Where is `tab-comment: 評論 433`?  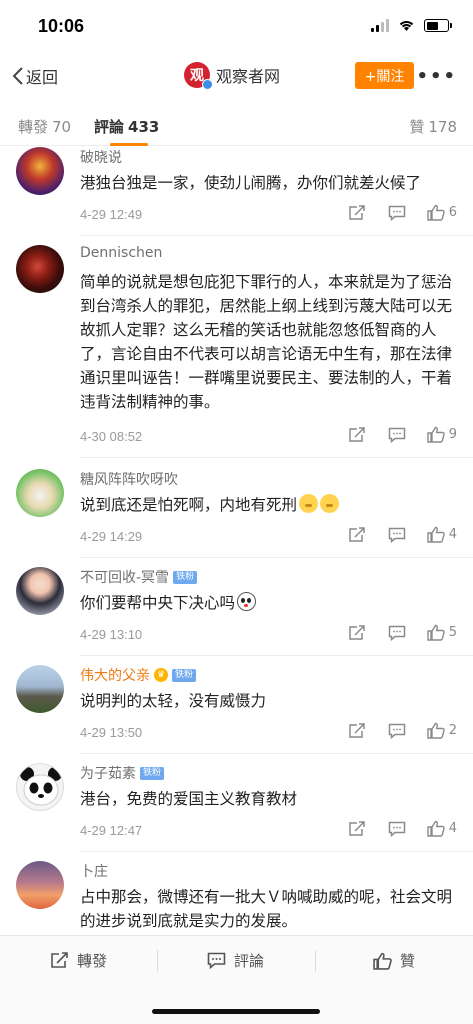
tab-comment: 評論 433 is located at coordinates (126, 126).